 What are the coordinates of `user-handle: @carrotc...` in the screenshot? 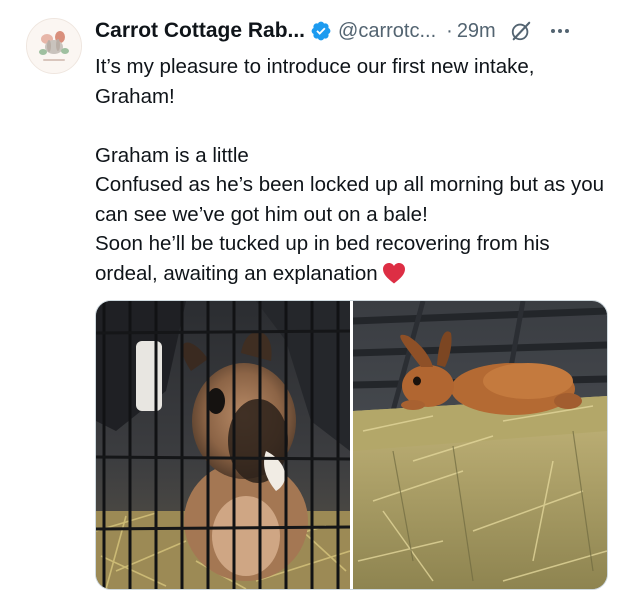 It's located at (387, 31).